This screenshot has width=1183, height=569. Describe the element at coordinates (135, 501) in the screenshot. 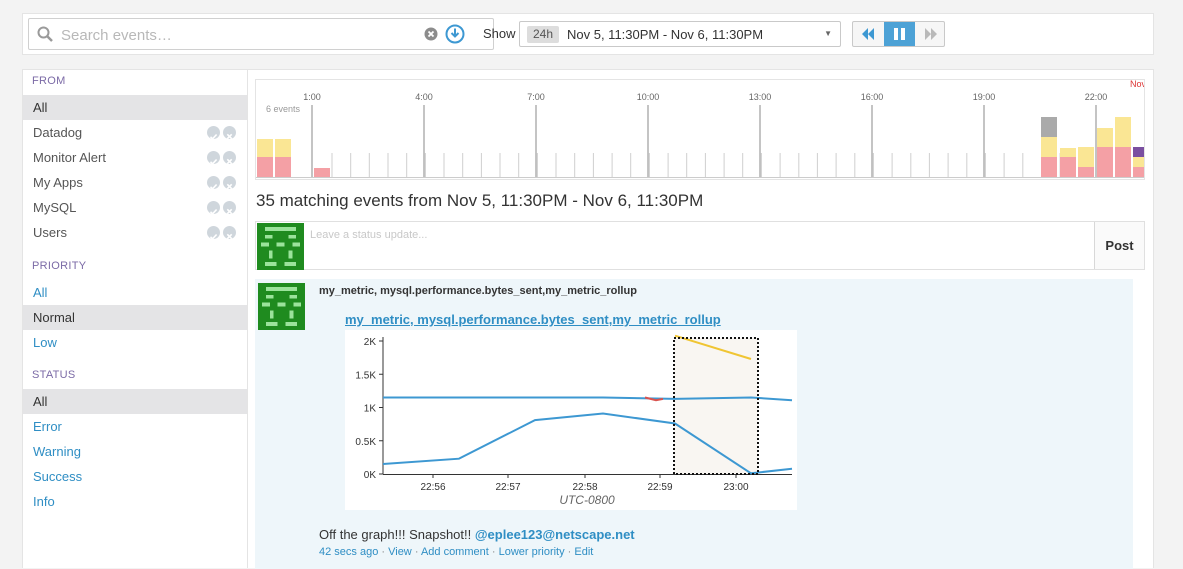

I see `filter-item-info: Info` at that location.